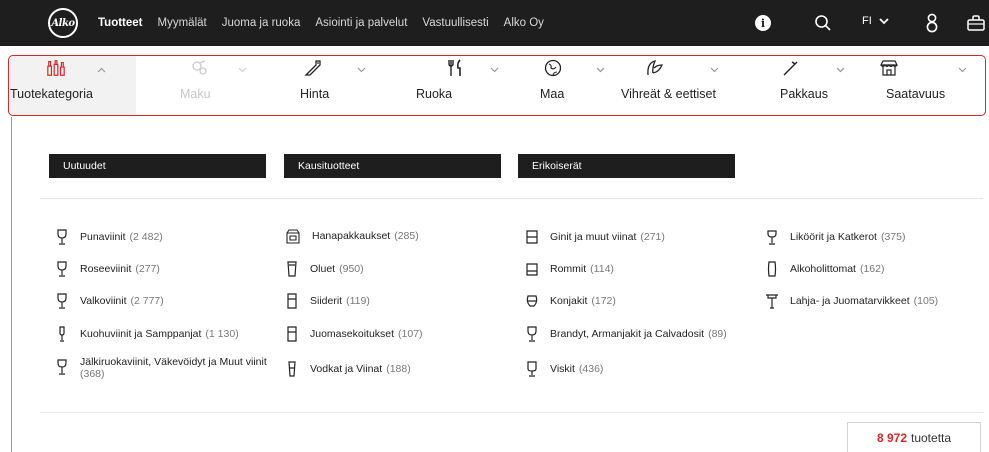 The width and height of the screenshot is (989, 452). I want to click on header-actions: i FI, so click(864, 23).